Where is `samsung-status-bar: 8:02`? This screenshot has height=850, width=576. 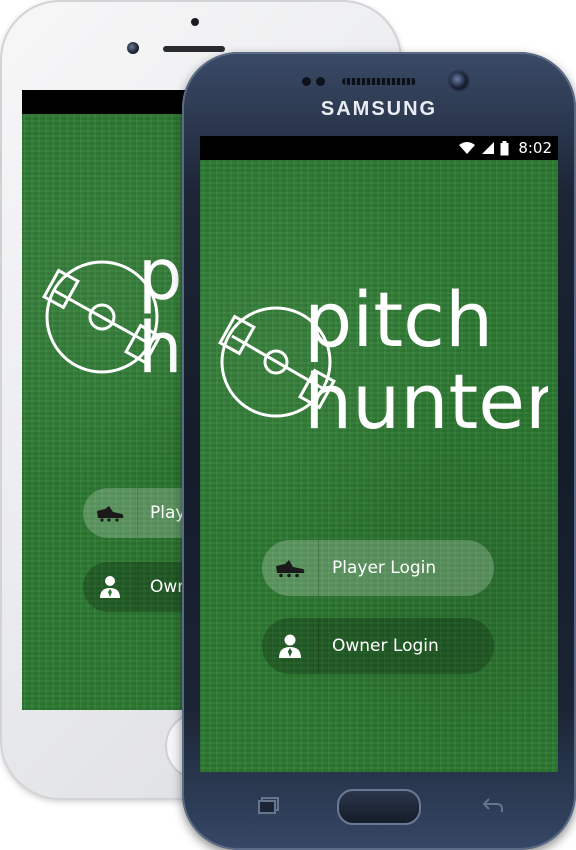
samsung-status-bar: 8:02 is located at coordinates (379, 148).